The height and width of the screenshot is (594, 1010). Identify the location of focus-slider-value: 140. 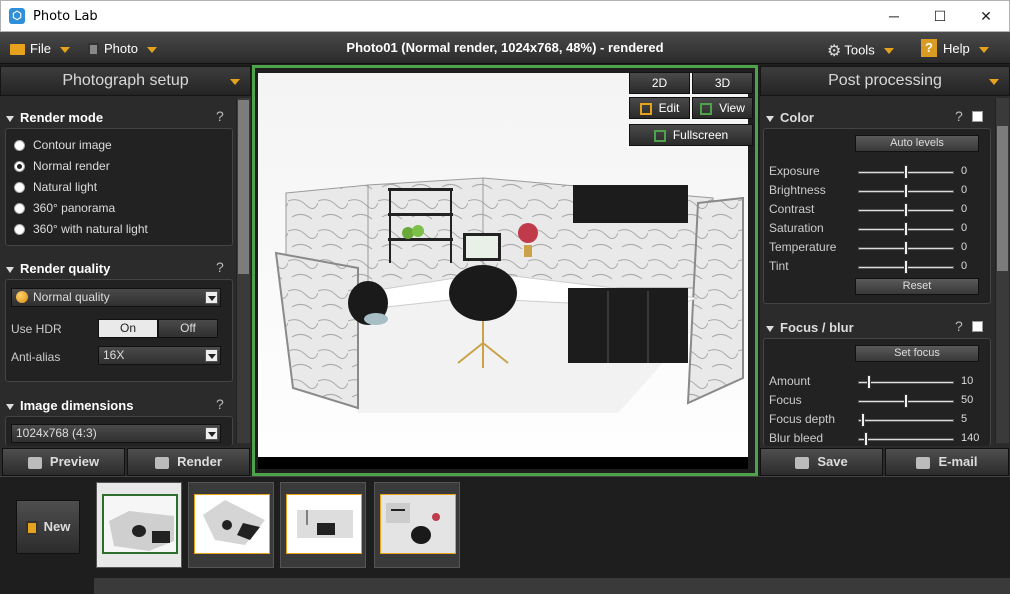
(970, 438).